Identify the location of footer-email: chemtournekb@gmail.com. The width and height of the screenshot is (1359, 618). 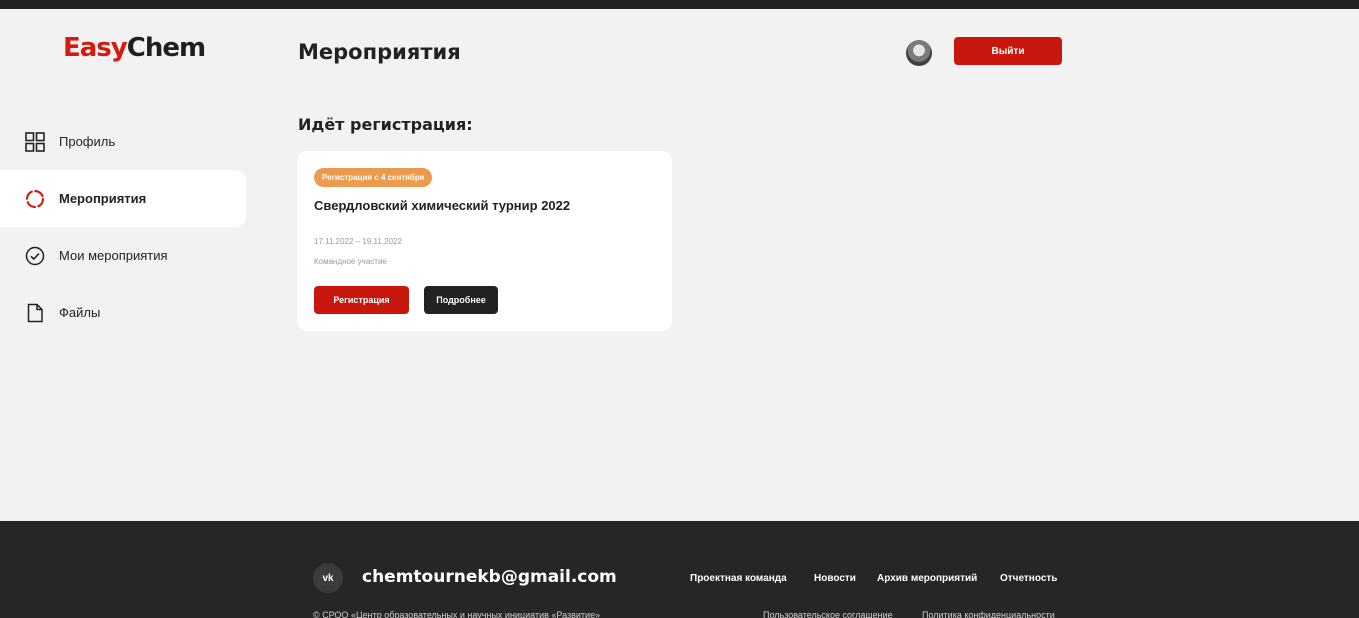
(489, 577).